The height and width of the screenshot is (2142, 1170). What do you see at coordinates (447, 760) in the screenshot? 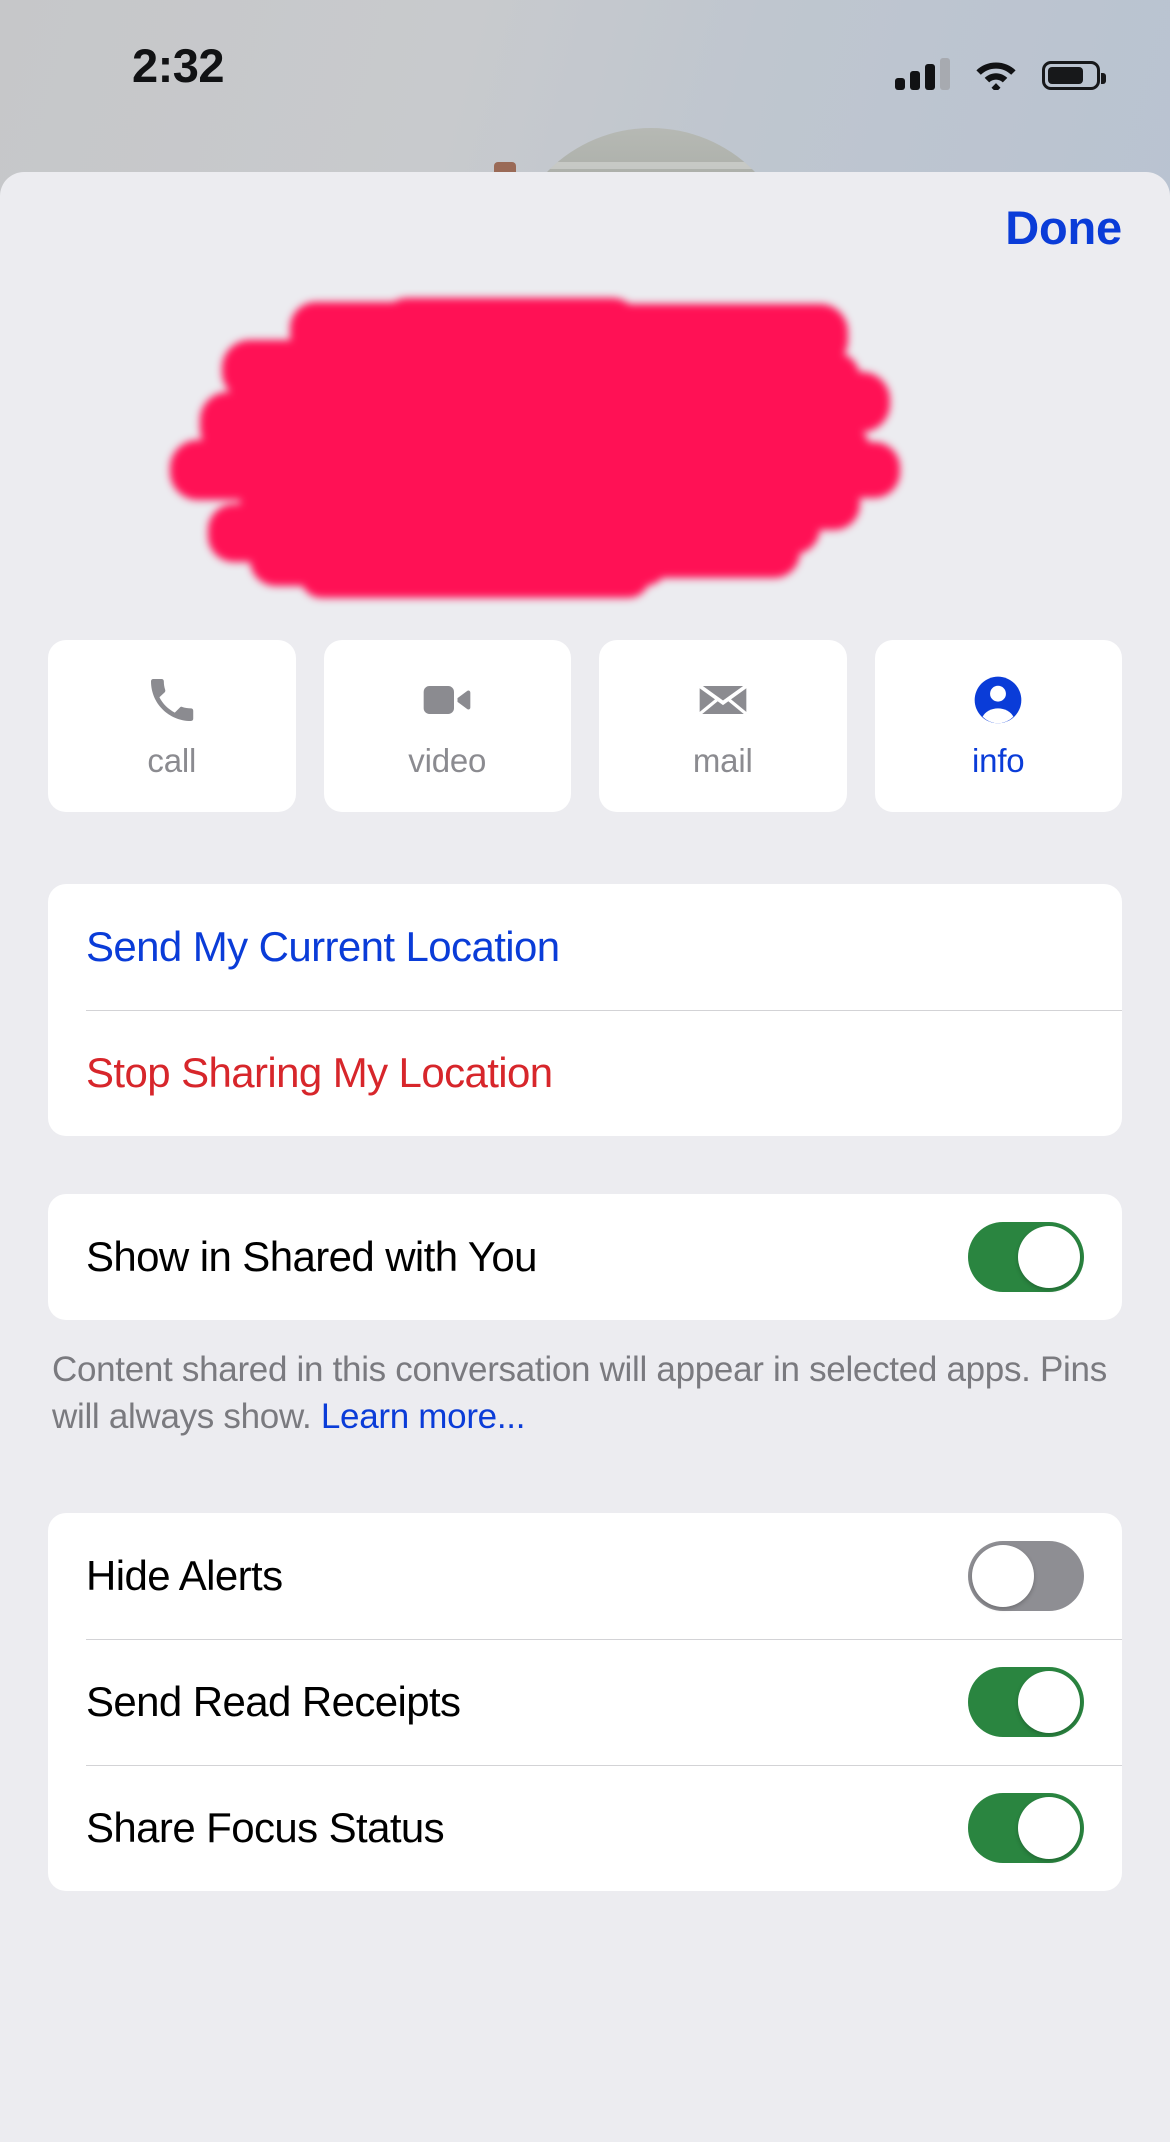
I see `action-label-video: video` at bounding box center [447, 760].